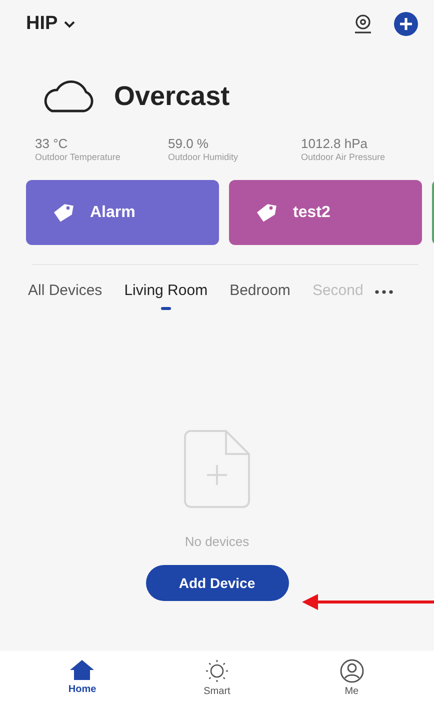  I want to click on empty-message: No devices, so click(217, 541).